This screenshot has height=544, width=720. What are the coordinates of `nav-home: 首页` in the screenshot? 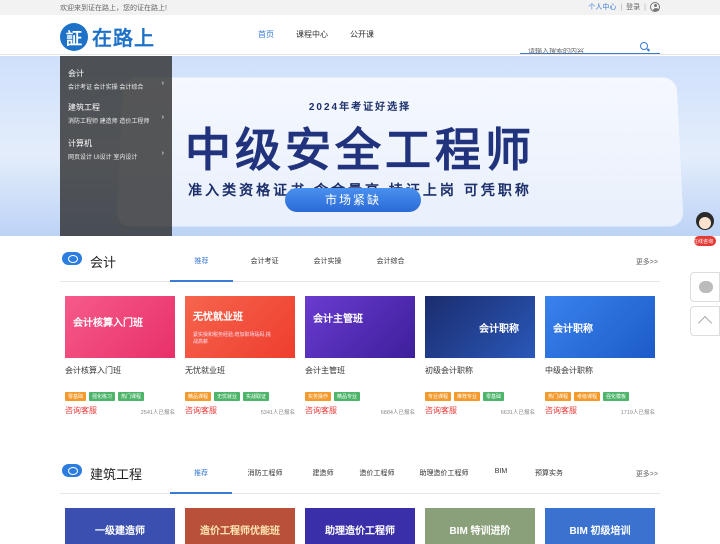 It's located at (266, 34).